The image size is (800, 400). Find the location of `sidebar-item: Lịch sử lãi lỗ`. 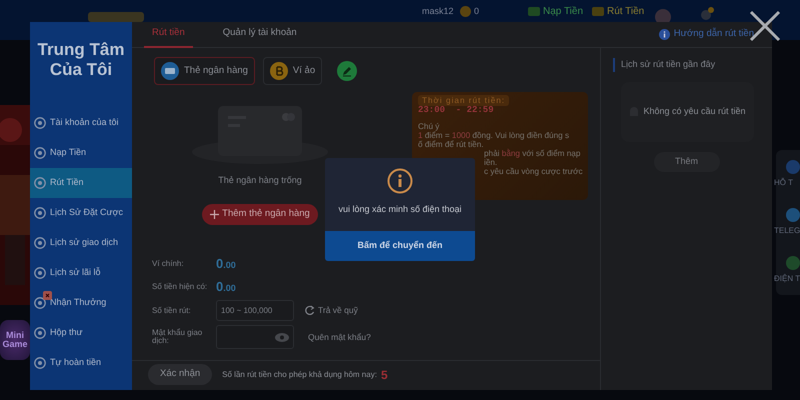

sidebar-item: Lịch sử lãi lỗ is located at coordinates (81, 273).